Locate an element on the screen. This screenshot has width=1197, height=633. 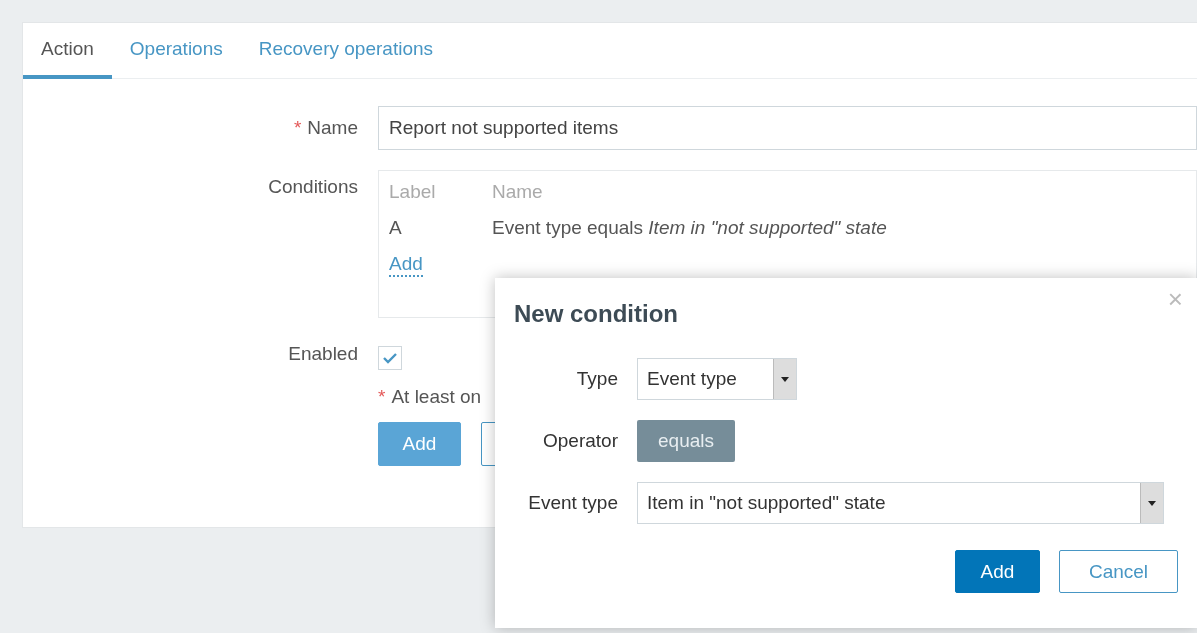
field-label: Enabled is located at coordinates (323, 354).